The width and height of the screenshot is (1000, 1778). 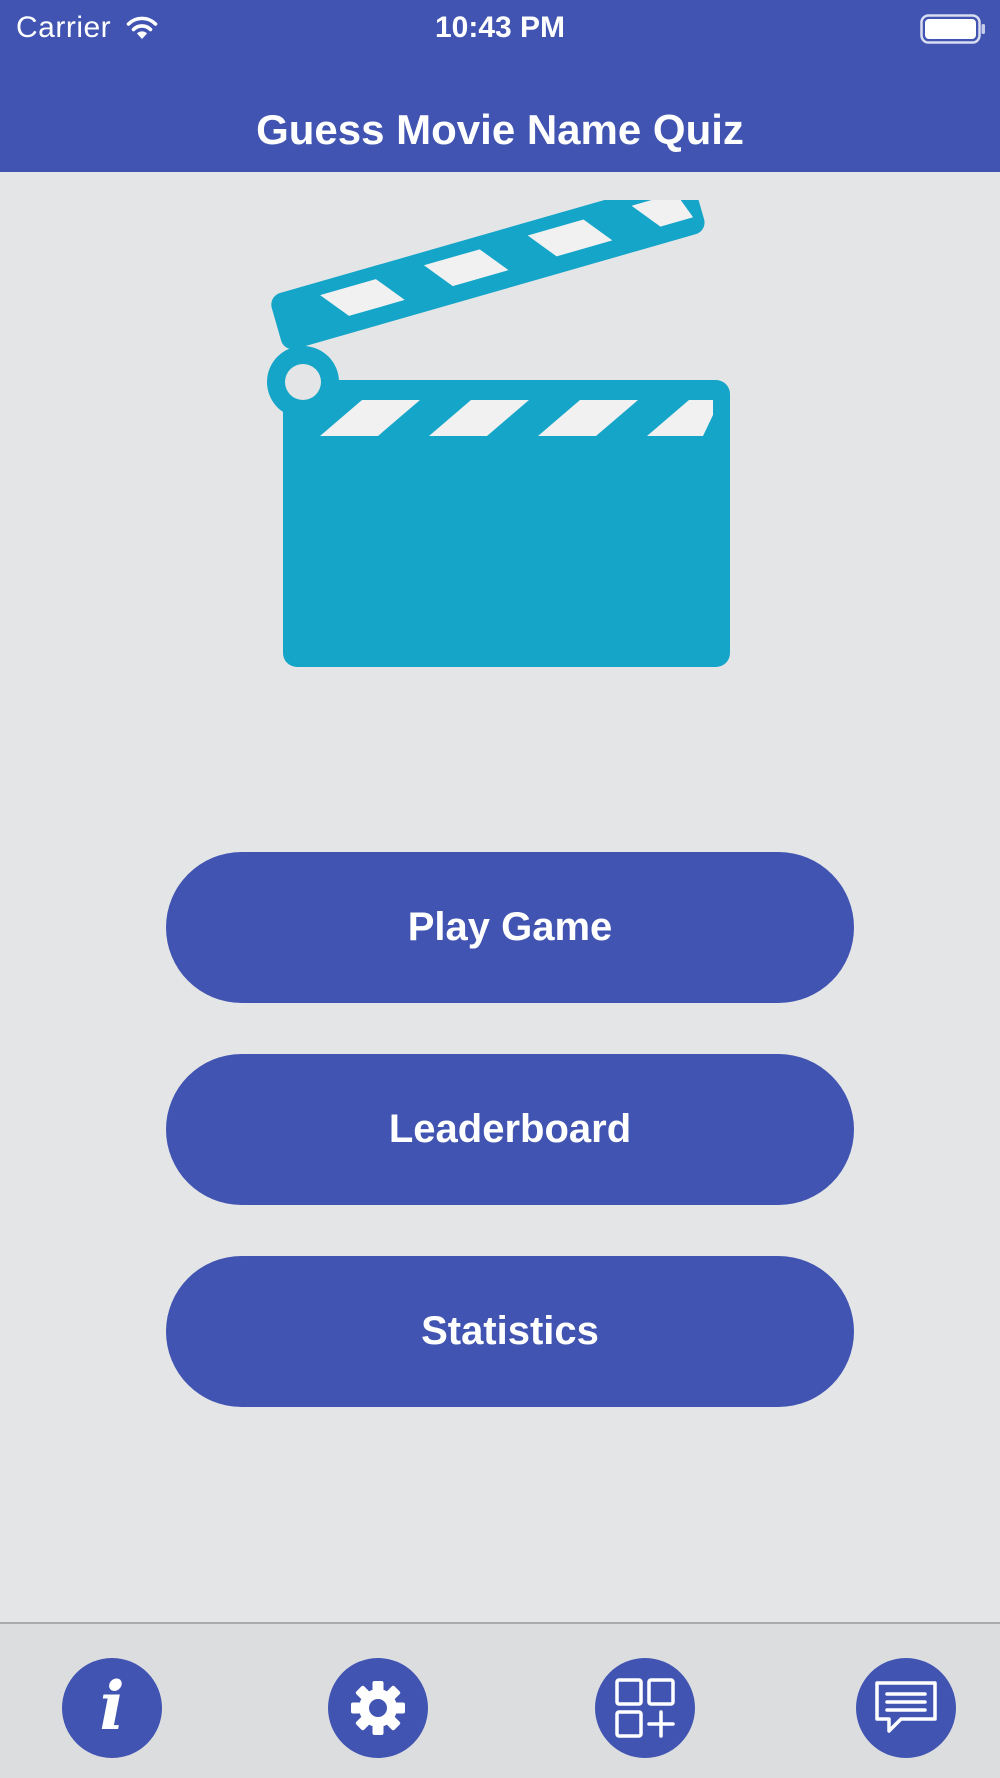 I want to click on statistics-button: Statistics, so click(x=510, y=1331).